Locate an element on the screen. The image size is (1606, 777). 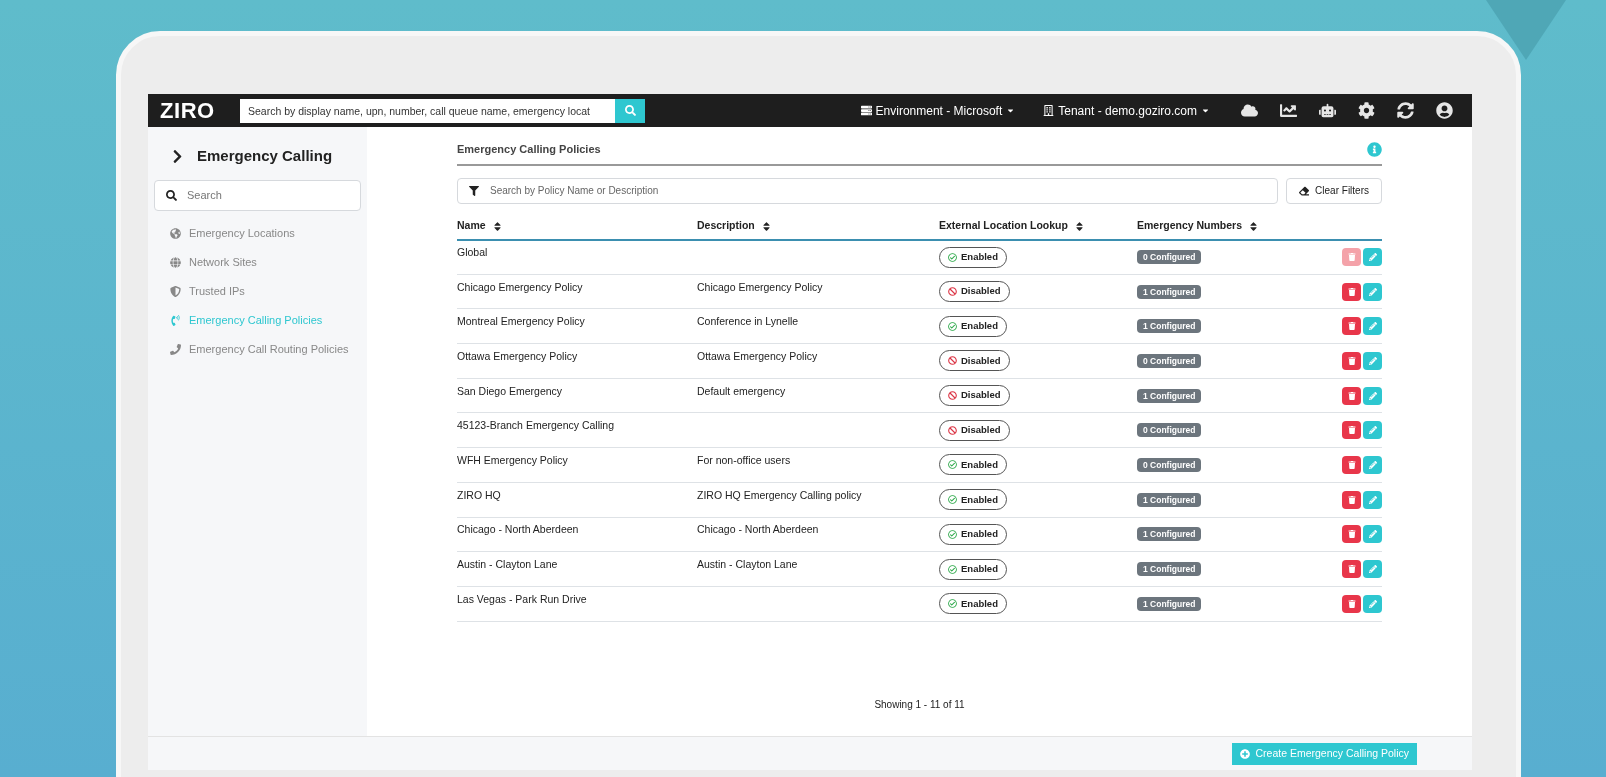
clear-filters-button: Clear Filters is located at coordinates (1334, 190).